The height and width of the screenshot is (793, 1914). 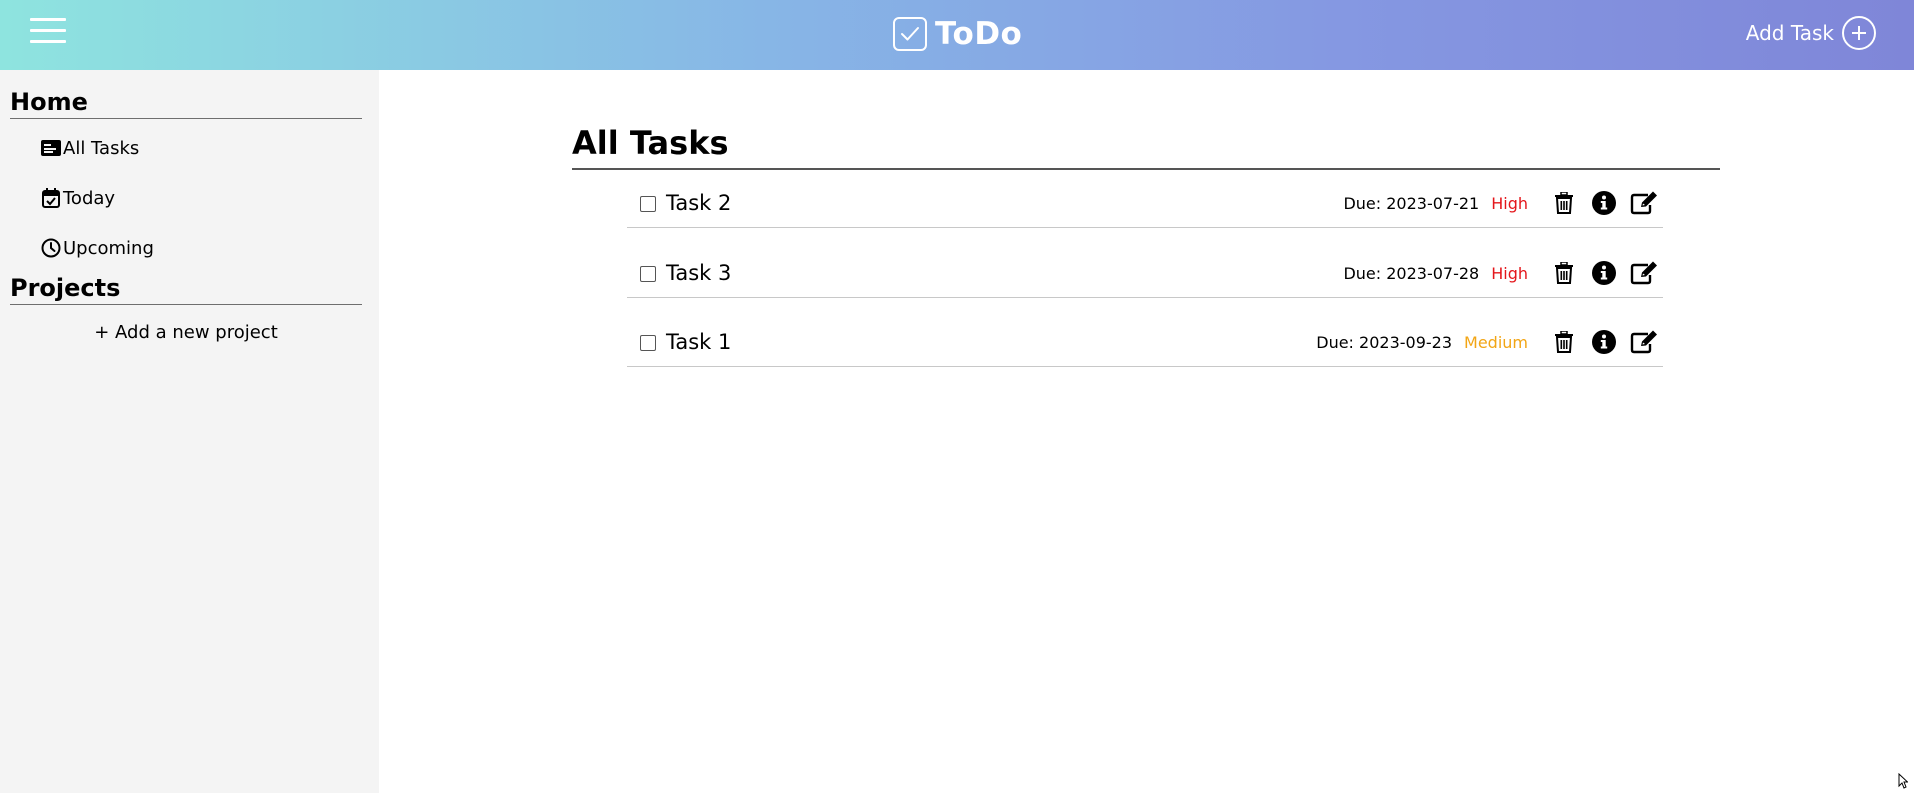 I want to click on mouse-cursor-icon, so click(x=1903, y=780).